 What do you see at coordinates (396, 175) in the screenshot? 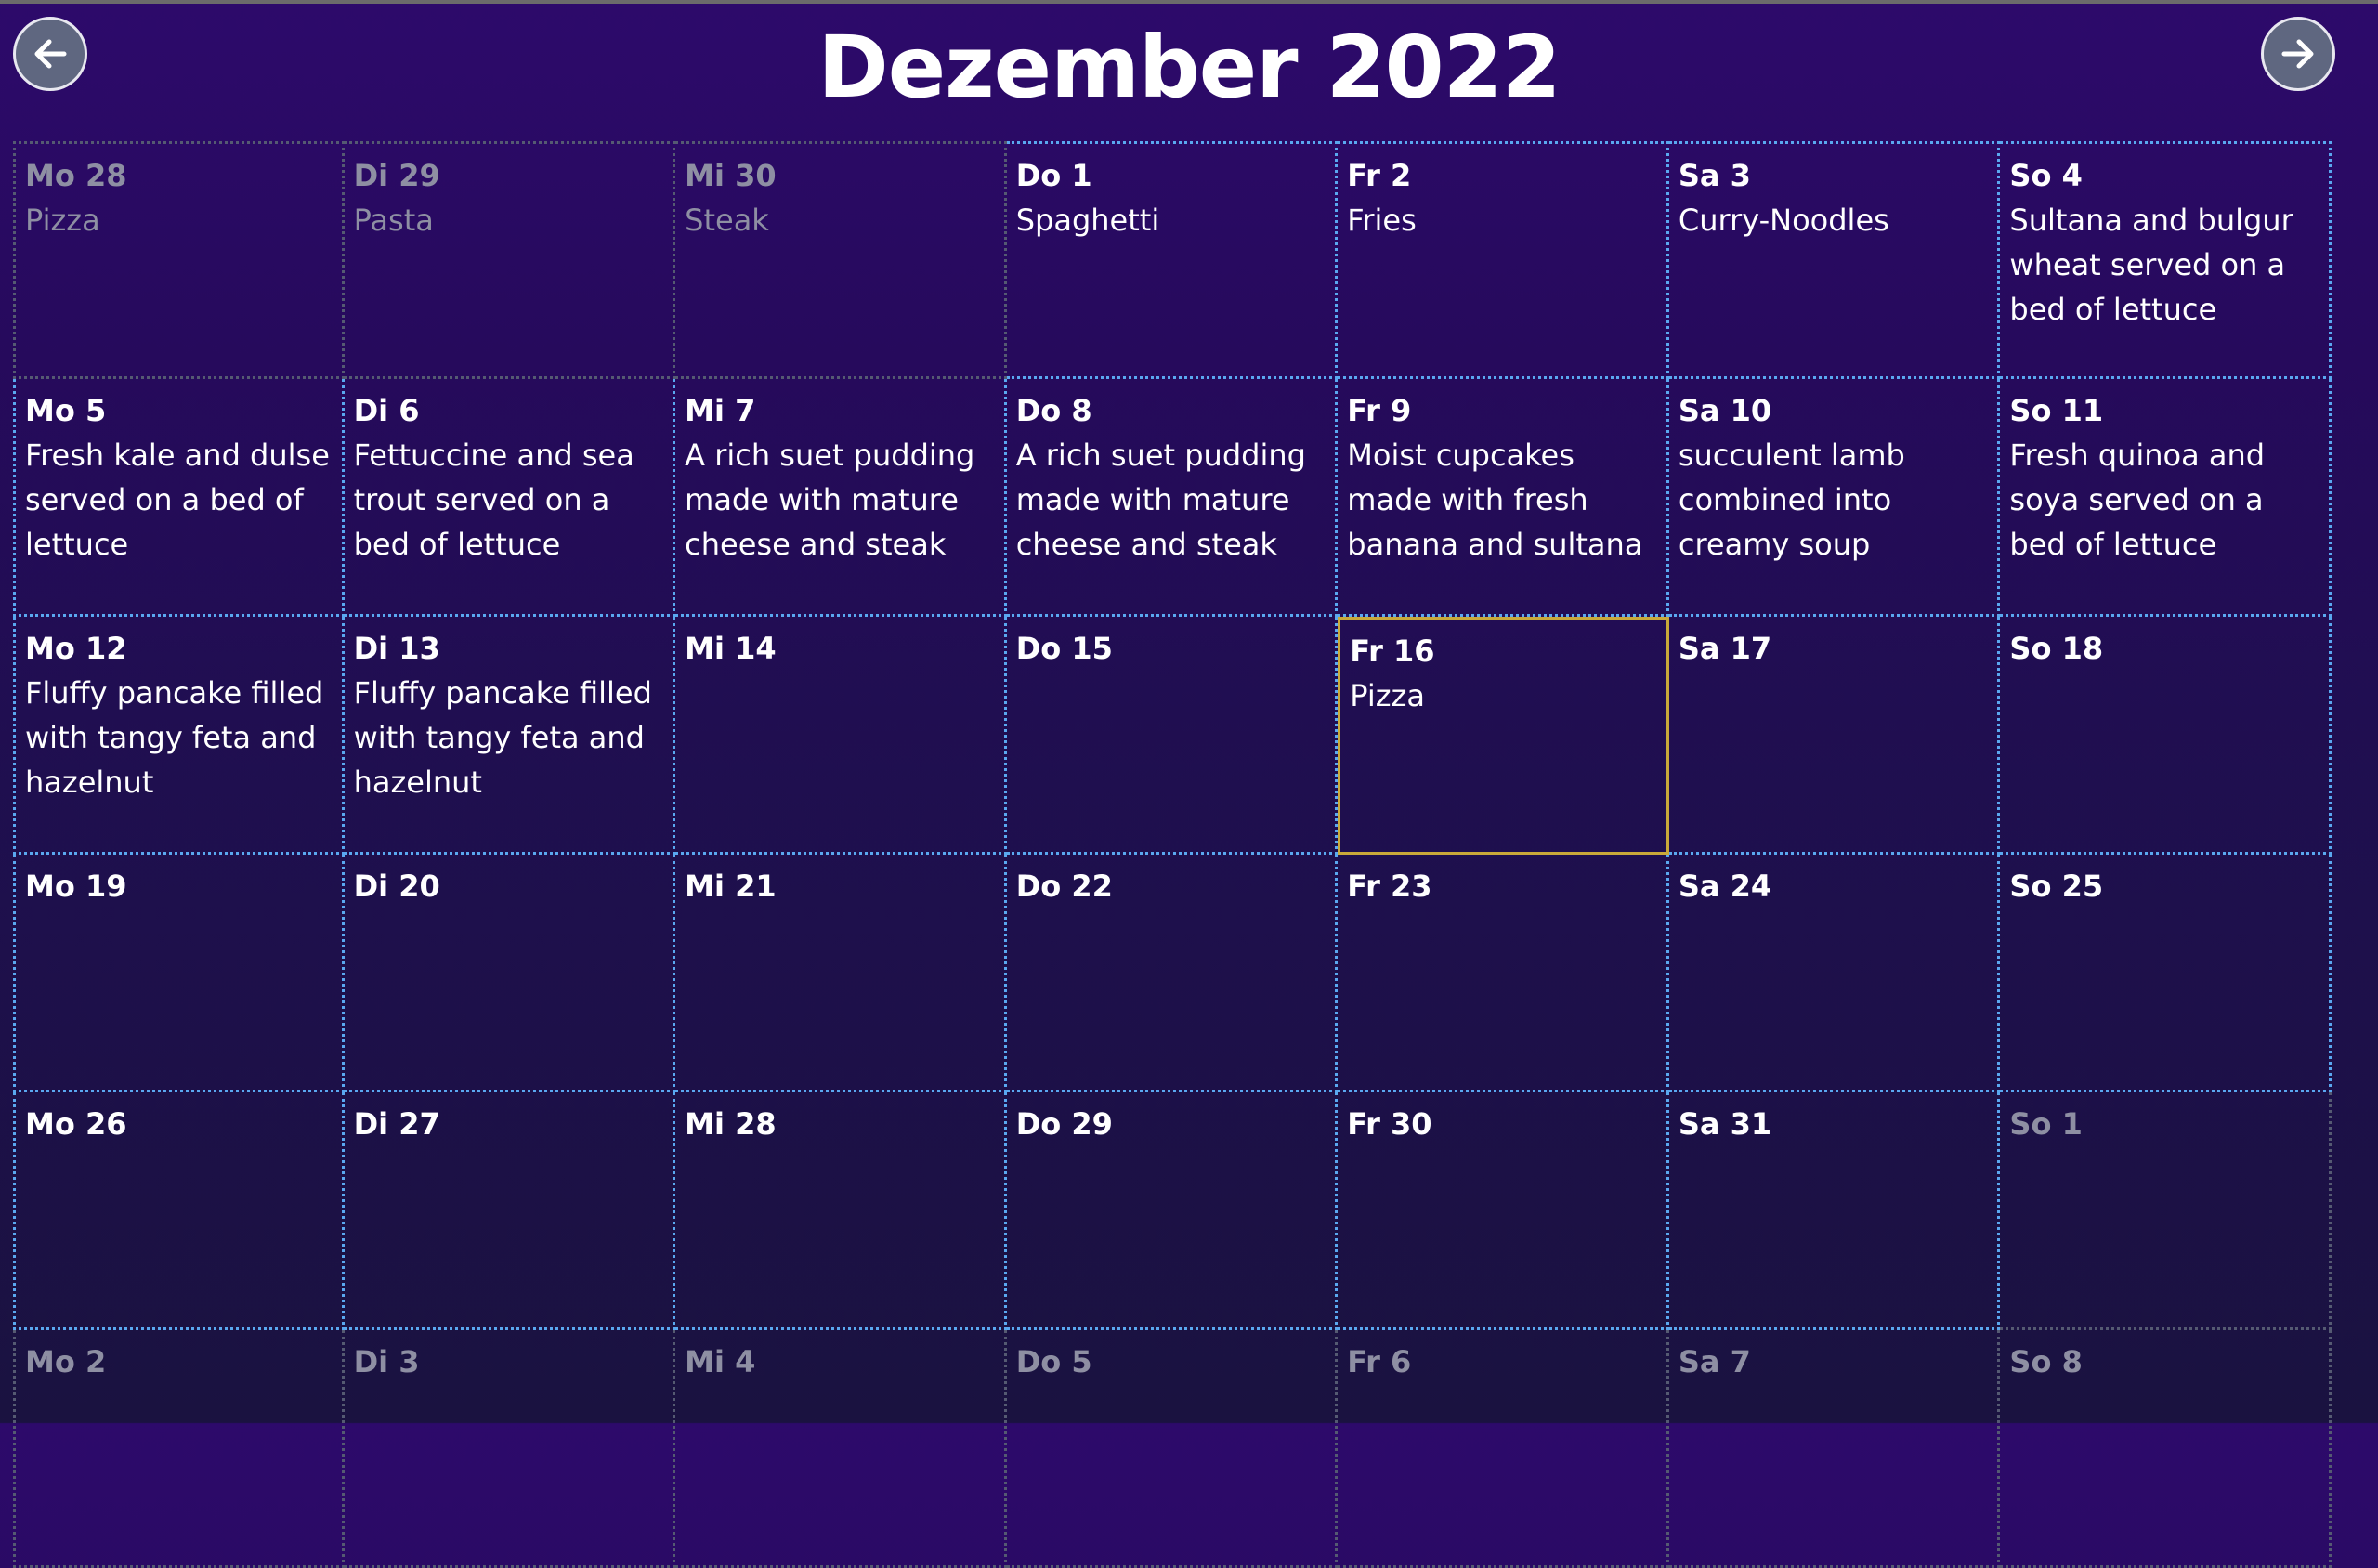
I see `day-label: Di 29` at bounding box center [396, 175].